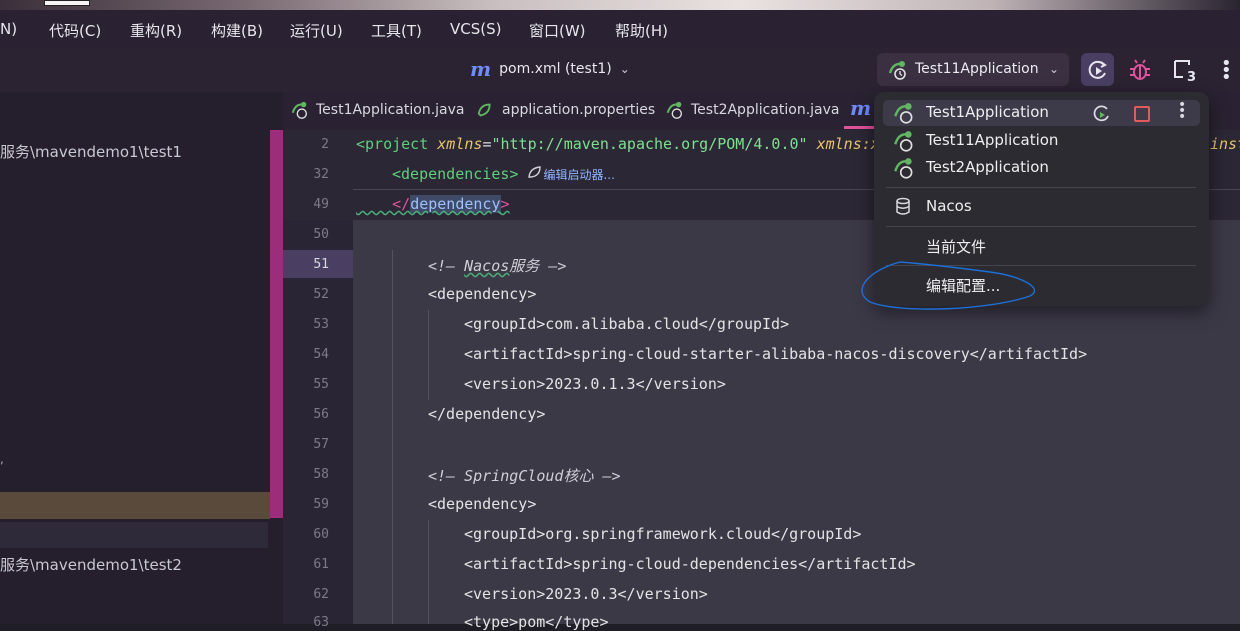 Image resolution: width=1240 pixels, height=631 pixels. I want to click on line-number: 59, so click(321, 504).